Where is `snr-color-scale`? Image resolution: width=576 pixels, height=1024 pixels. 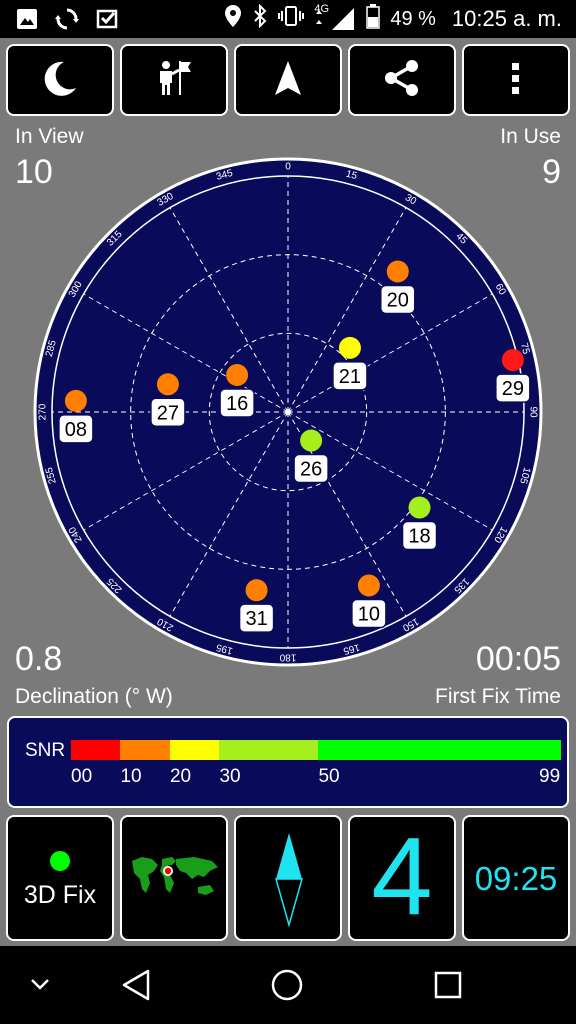
snr-color-scale is located at coordinates (316, 750).